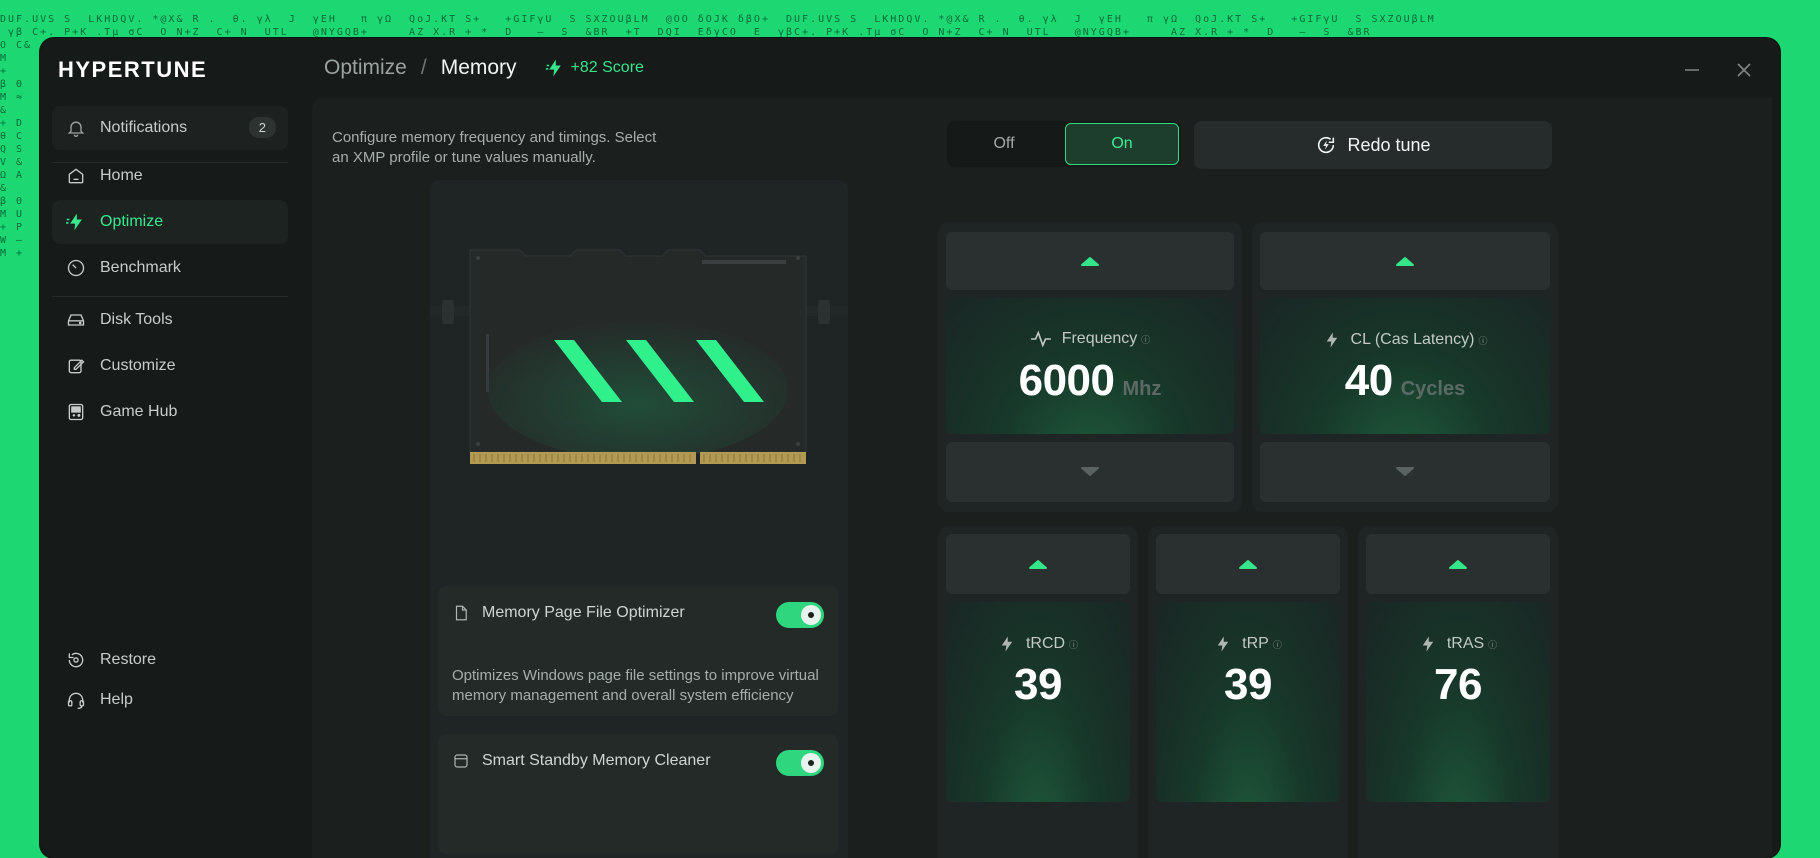 This screenshot has width=1820, height=858. I want to click on close-button, so click(1744, 70).